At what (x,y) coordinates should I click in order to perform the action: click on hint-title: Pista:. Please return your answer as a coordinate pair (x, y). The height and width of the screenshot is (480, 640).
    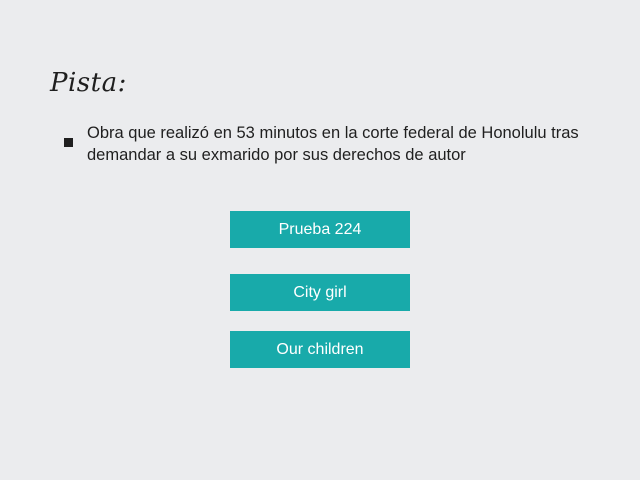
    Looking at the image, I should click on (88, 83).